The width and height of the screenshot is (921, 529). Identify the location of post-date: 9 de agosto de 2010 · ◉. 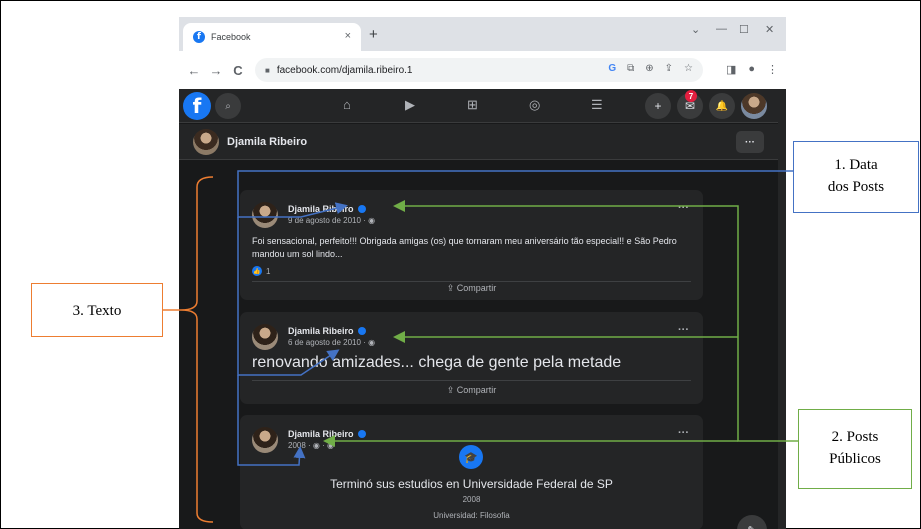
(331, 220).